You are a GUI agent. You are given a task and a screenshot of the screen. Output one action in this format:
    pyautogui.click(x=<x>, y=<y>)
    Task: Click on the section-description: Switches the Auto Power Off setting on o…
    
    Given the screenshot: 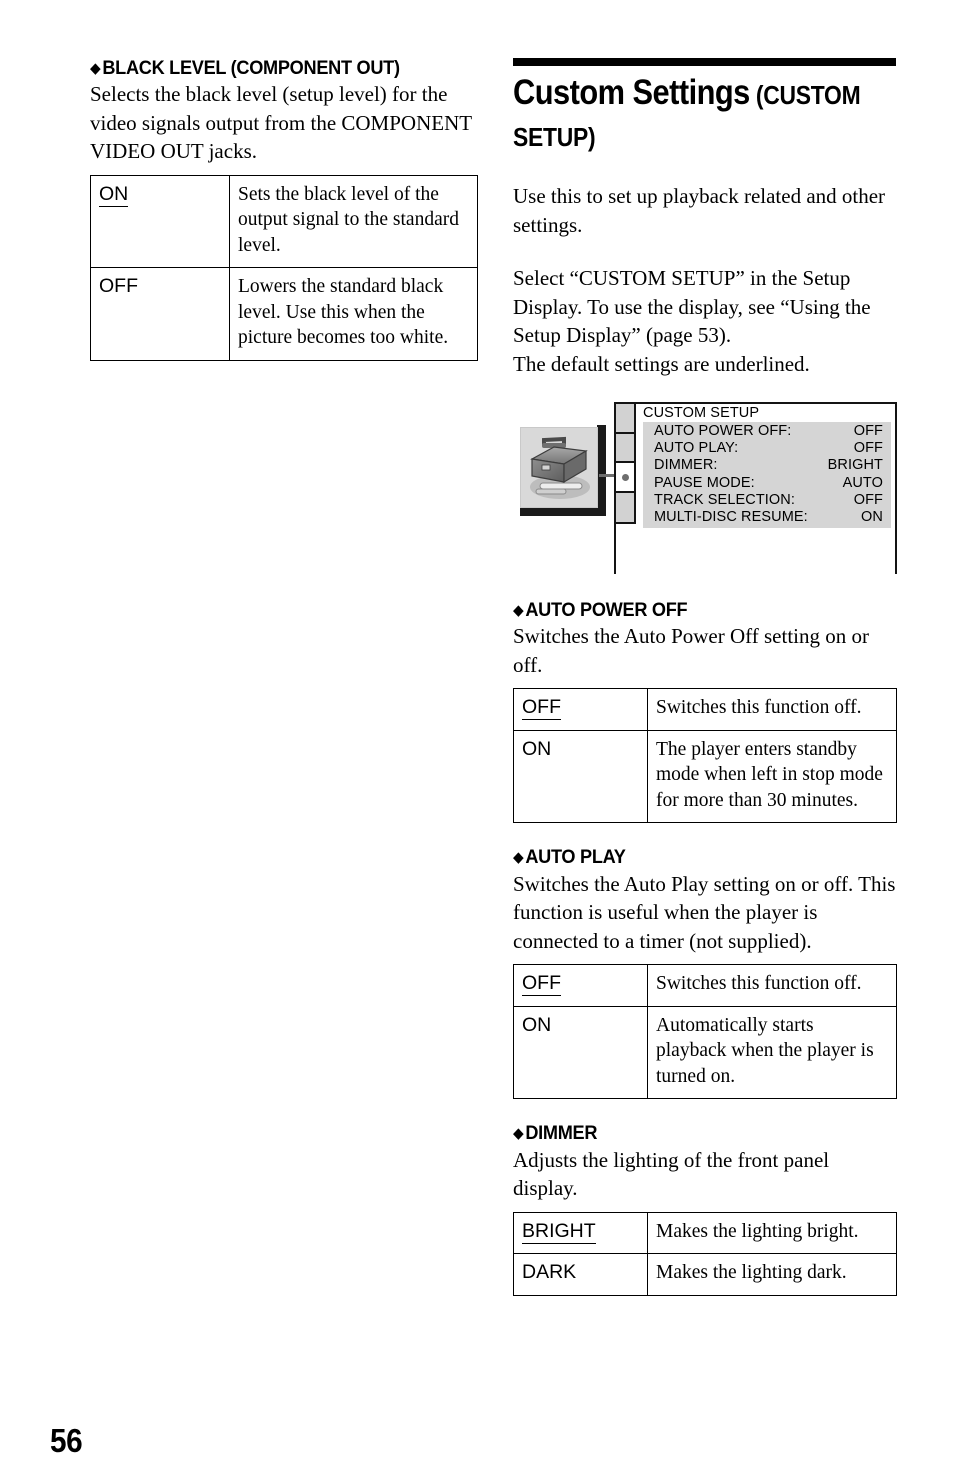 What is the action you would take?
    pyautogui.click(x=691, y=650)
    